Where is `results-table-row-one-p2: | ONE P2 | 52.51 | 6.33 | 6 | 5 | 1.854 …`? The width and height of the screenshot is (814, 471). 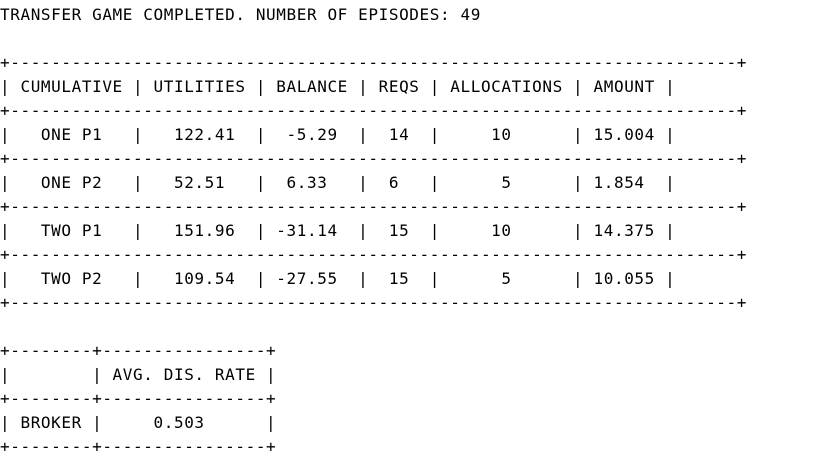
results-table-row-one-p2: | ONE P2 | 52.51 | 6.33 | 6 | 5 | 1.854 … is located at coordinates (338, 182).